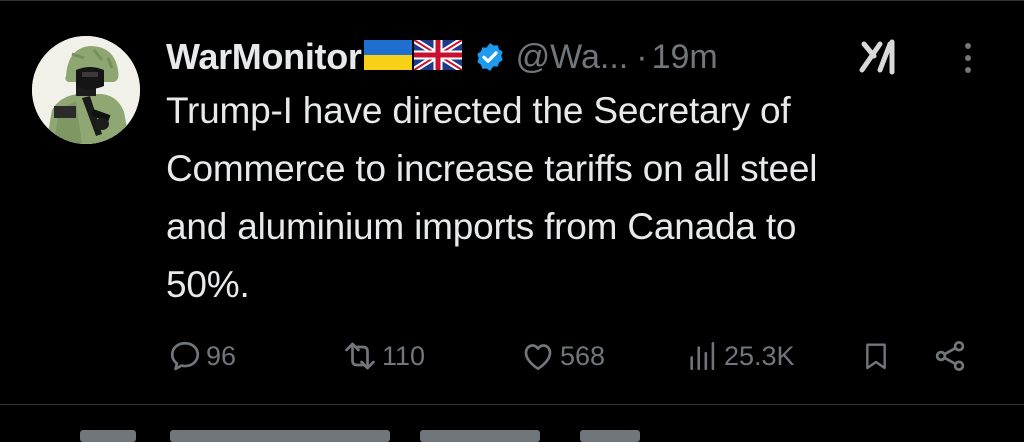  Describe the element at coordinates (703, 356) in the screenshot. I see `views-icon` at that location.